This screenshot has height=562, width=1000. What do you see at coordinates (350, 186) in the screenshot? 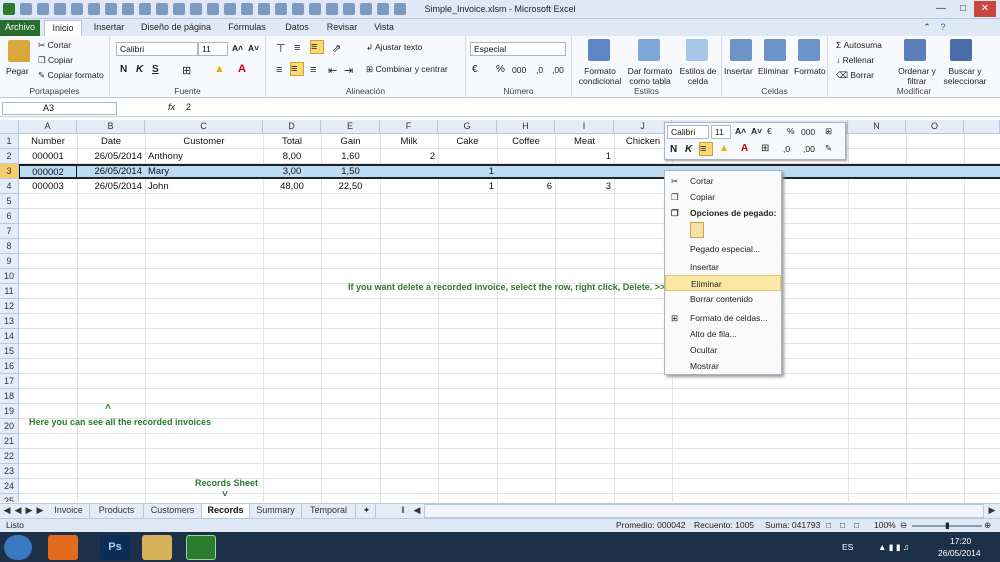
I see `cell-gain: 22,50` at bounding box center [350, 186].